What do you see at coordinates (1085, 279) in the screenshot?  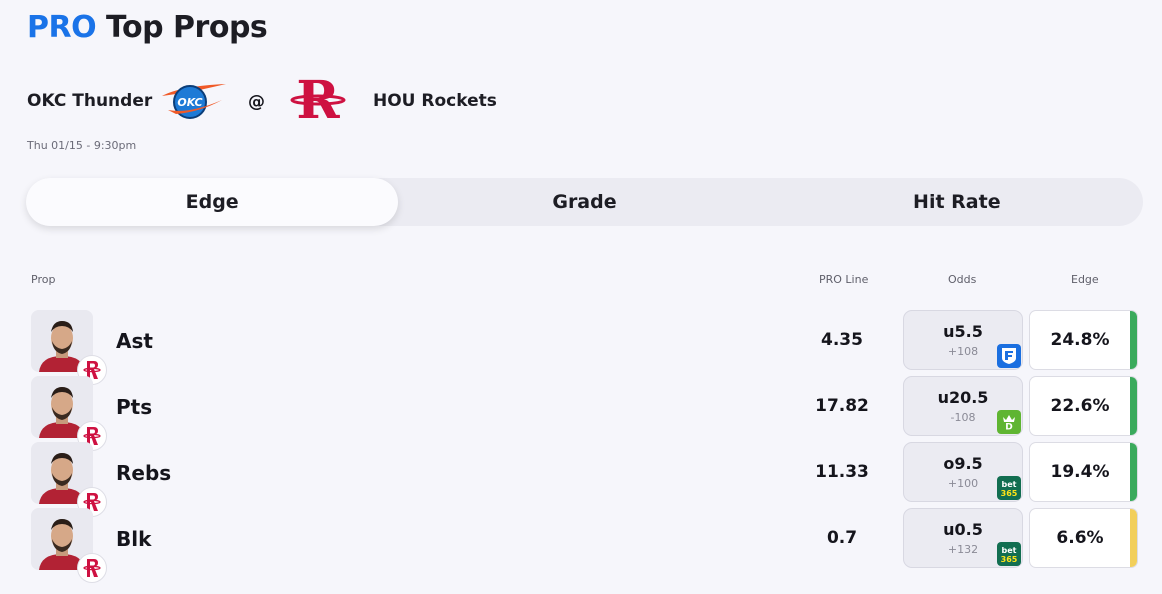 I see `column-header-edge: Edge` at bounding box center [1085, 279].